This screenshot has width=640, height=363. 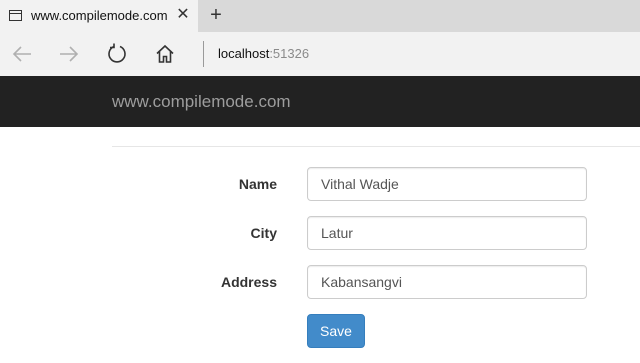 What do you see at coordinates (320, 54) in the screenshot?
I see `navigation-bar: localhost:51326` at bounding box center [320, 54].